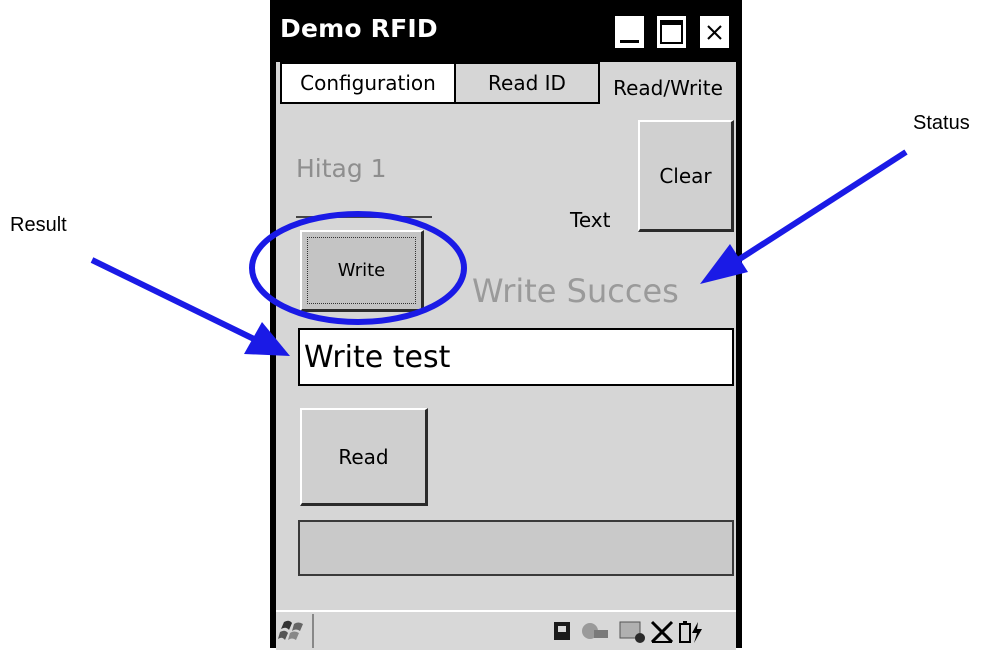  Describe the element at coordinates (686, 176) in the screenshot. I see `clear-button: Clear` at that location.